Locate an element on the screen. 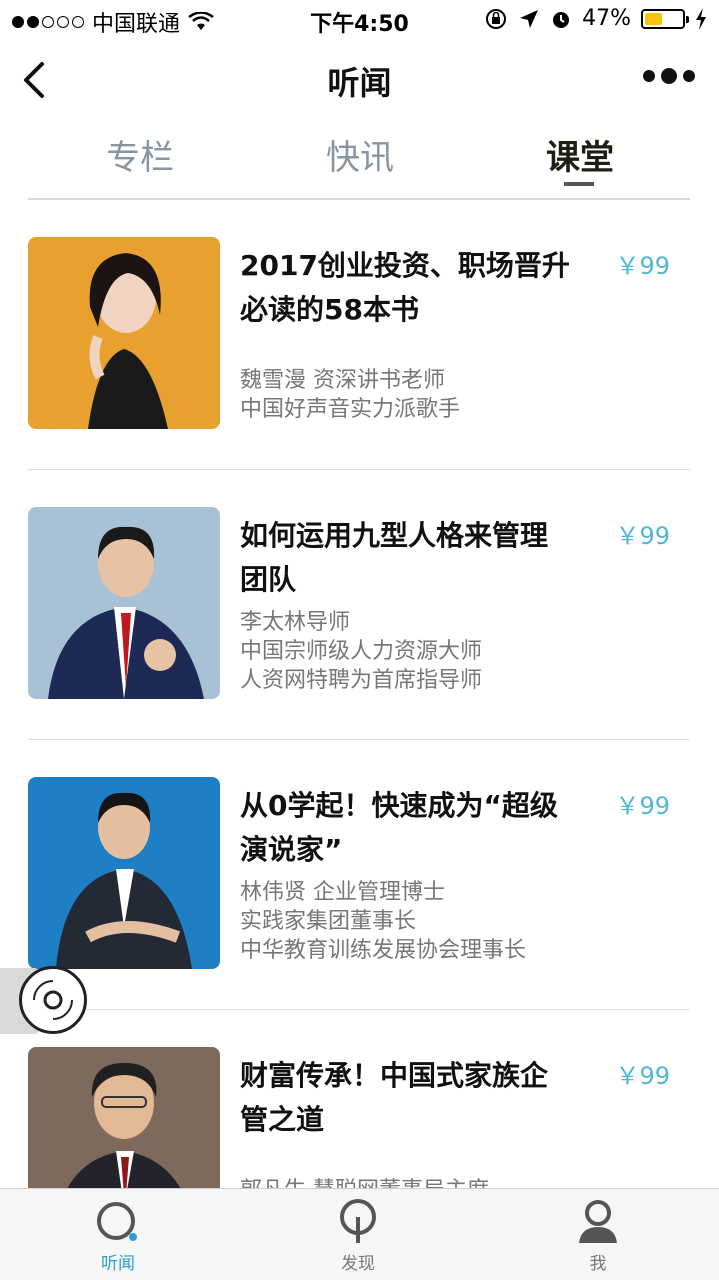 The image size is (719, 1280). bottom-tab-label: 发现 is located at coordinates (358, 1264).